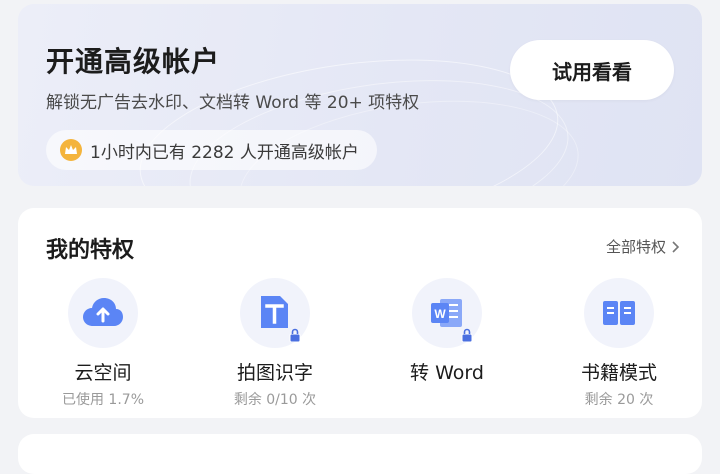 The image size is (720, 474). What do you see at coordinates (233, 103) in the screenshot?
I see `banner-subtitle: 解锁无广告去水印、文档转 Word 等 20+ 项特权` at bounding box center [233, 103].